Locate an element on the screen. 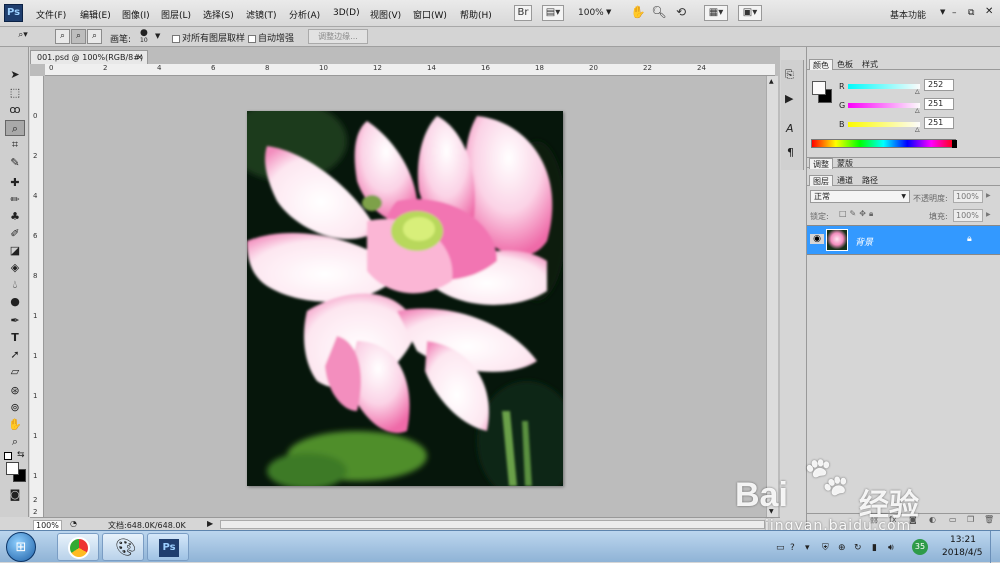 The height and width of the screenshot is (563, 1000). brush-tool-icon: ✏ is located at coordinates (15, 200).